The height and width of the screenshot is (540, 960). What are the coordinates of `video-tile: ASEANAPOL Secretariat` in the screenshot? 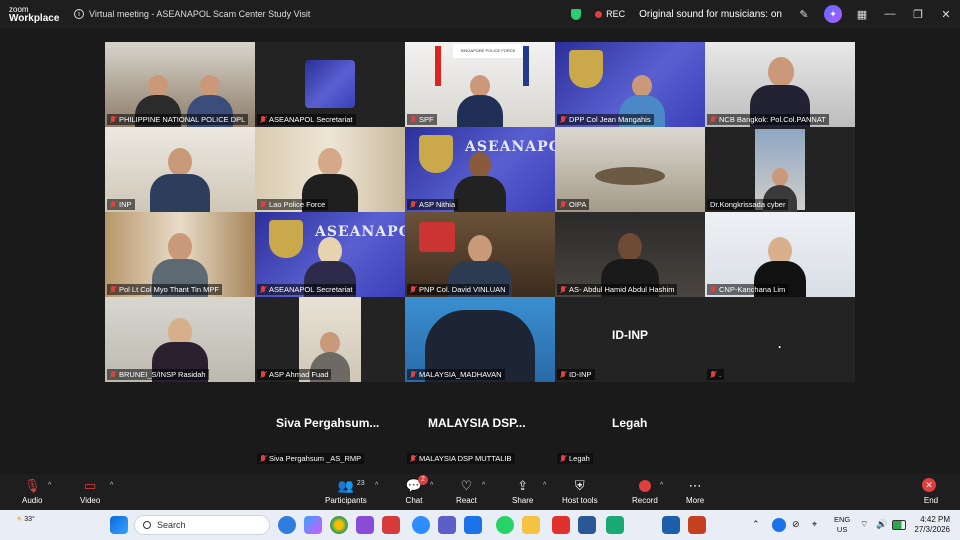 It's located at (330, 84).